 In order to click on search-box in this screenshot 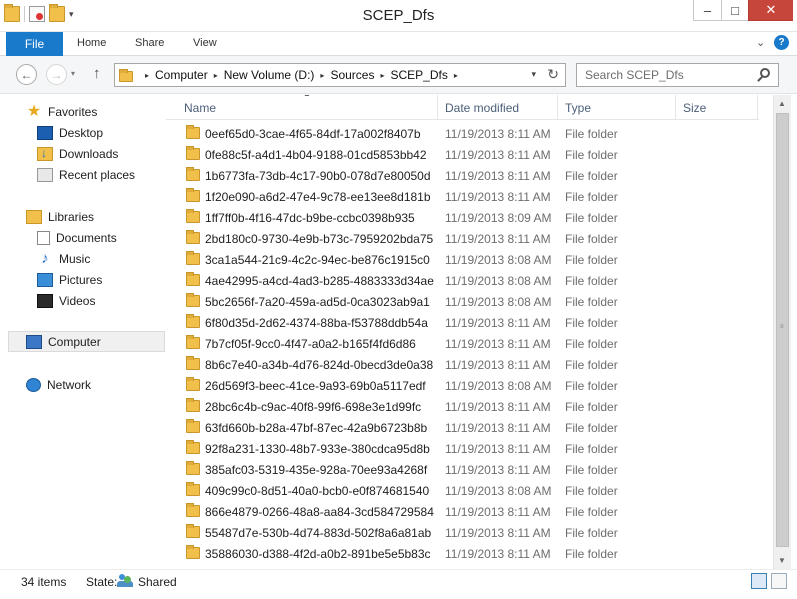, I will do `click(677, 75)`.